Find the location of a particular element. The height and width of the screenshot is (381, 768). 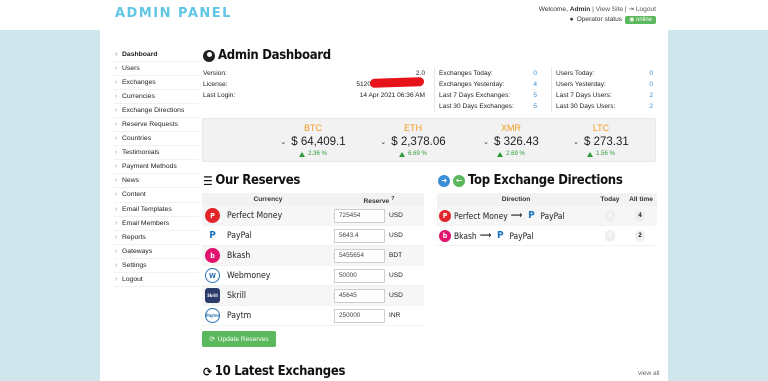

column-header-direction: Direction is located at coordinates (516, 199).